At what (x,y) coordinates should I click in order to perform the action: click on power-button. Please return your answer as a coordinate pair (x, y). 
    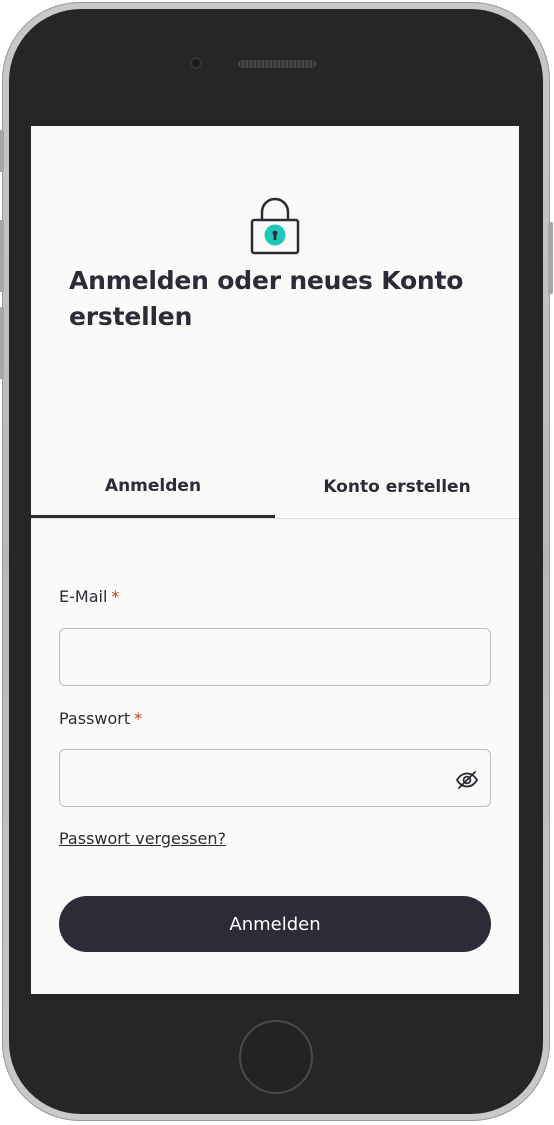
    Looking at the image, I should click on (550, 258).